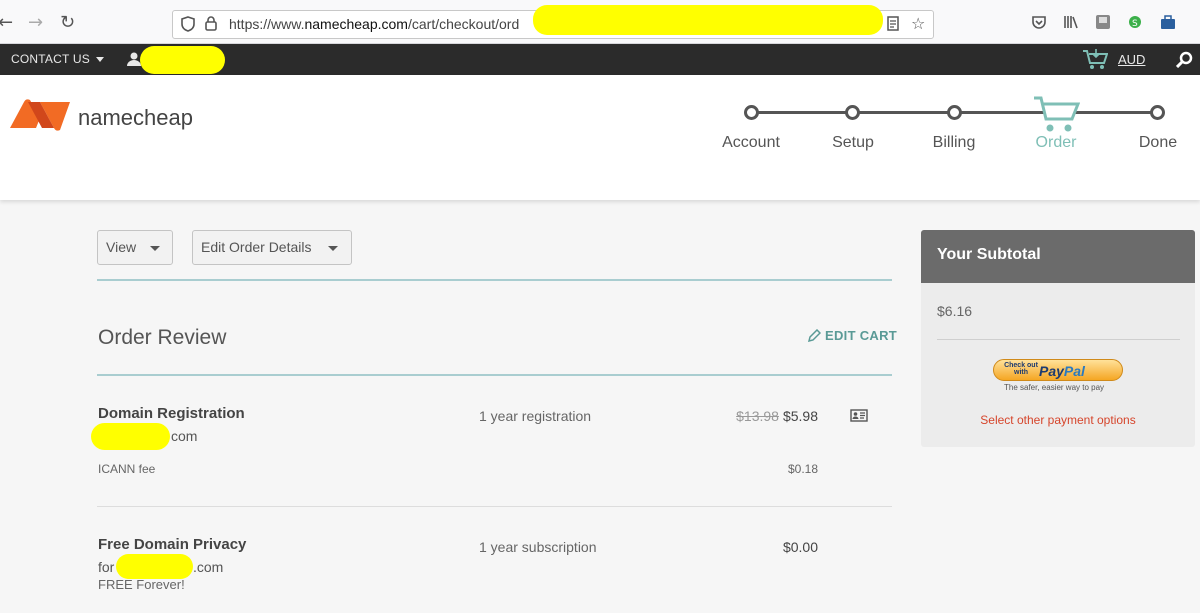 This screenshot has width=1200, height=613. I want to click on contact-card-icon, so click(859, 415).